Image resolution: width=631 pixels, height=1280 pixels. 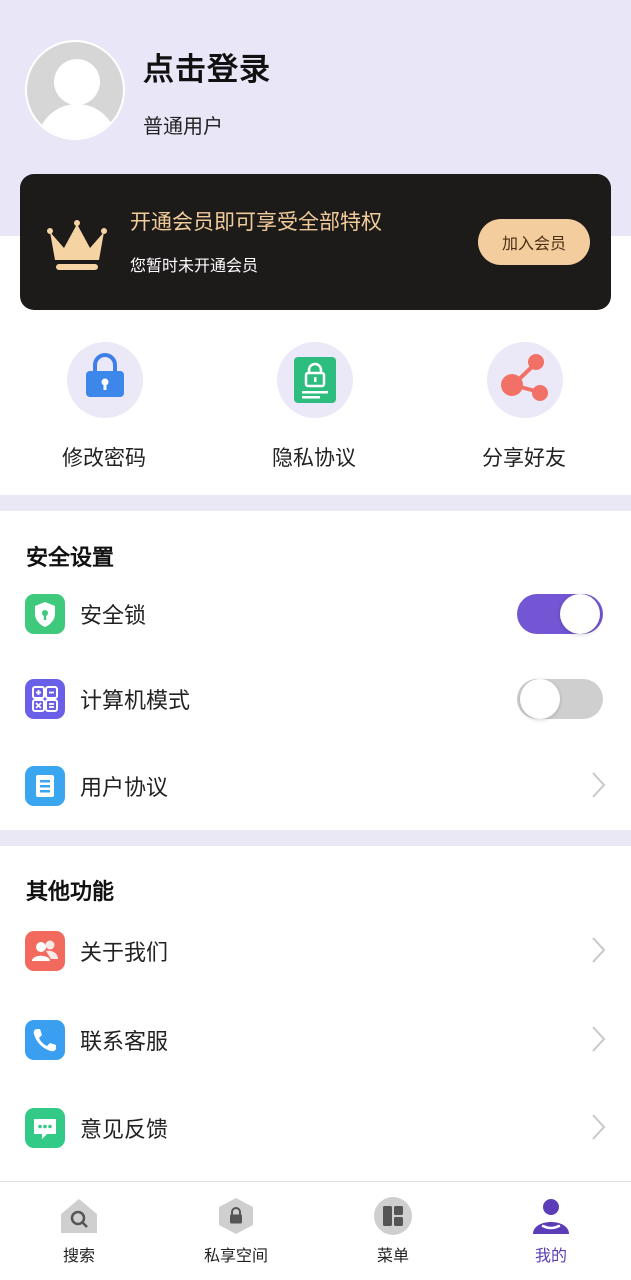 I want to click on crown-icon, so click(x=77, y=245).